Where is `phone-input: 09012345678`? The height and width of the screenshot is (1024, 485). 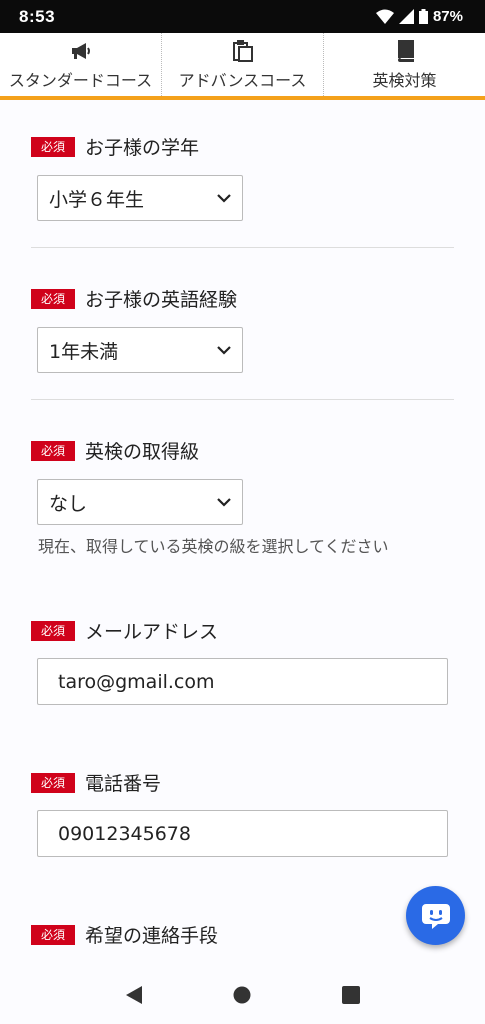 phone-input: 09012345678 is located at coordinates (242, 833).